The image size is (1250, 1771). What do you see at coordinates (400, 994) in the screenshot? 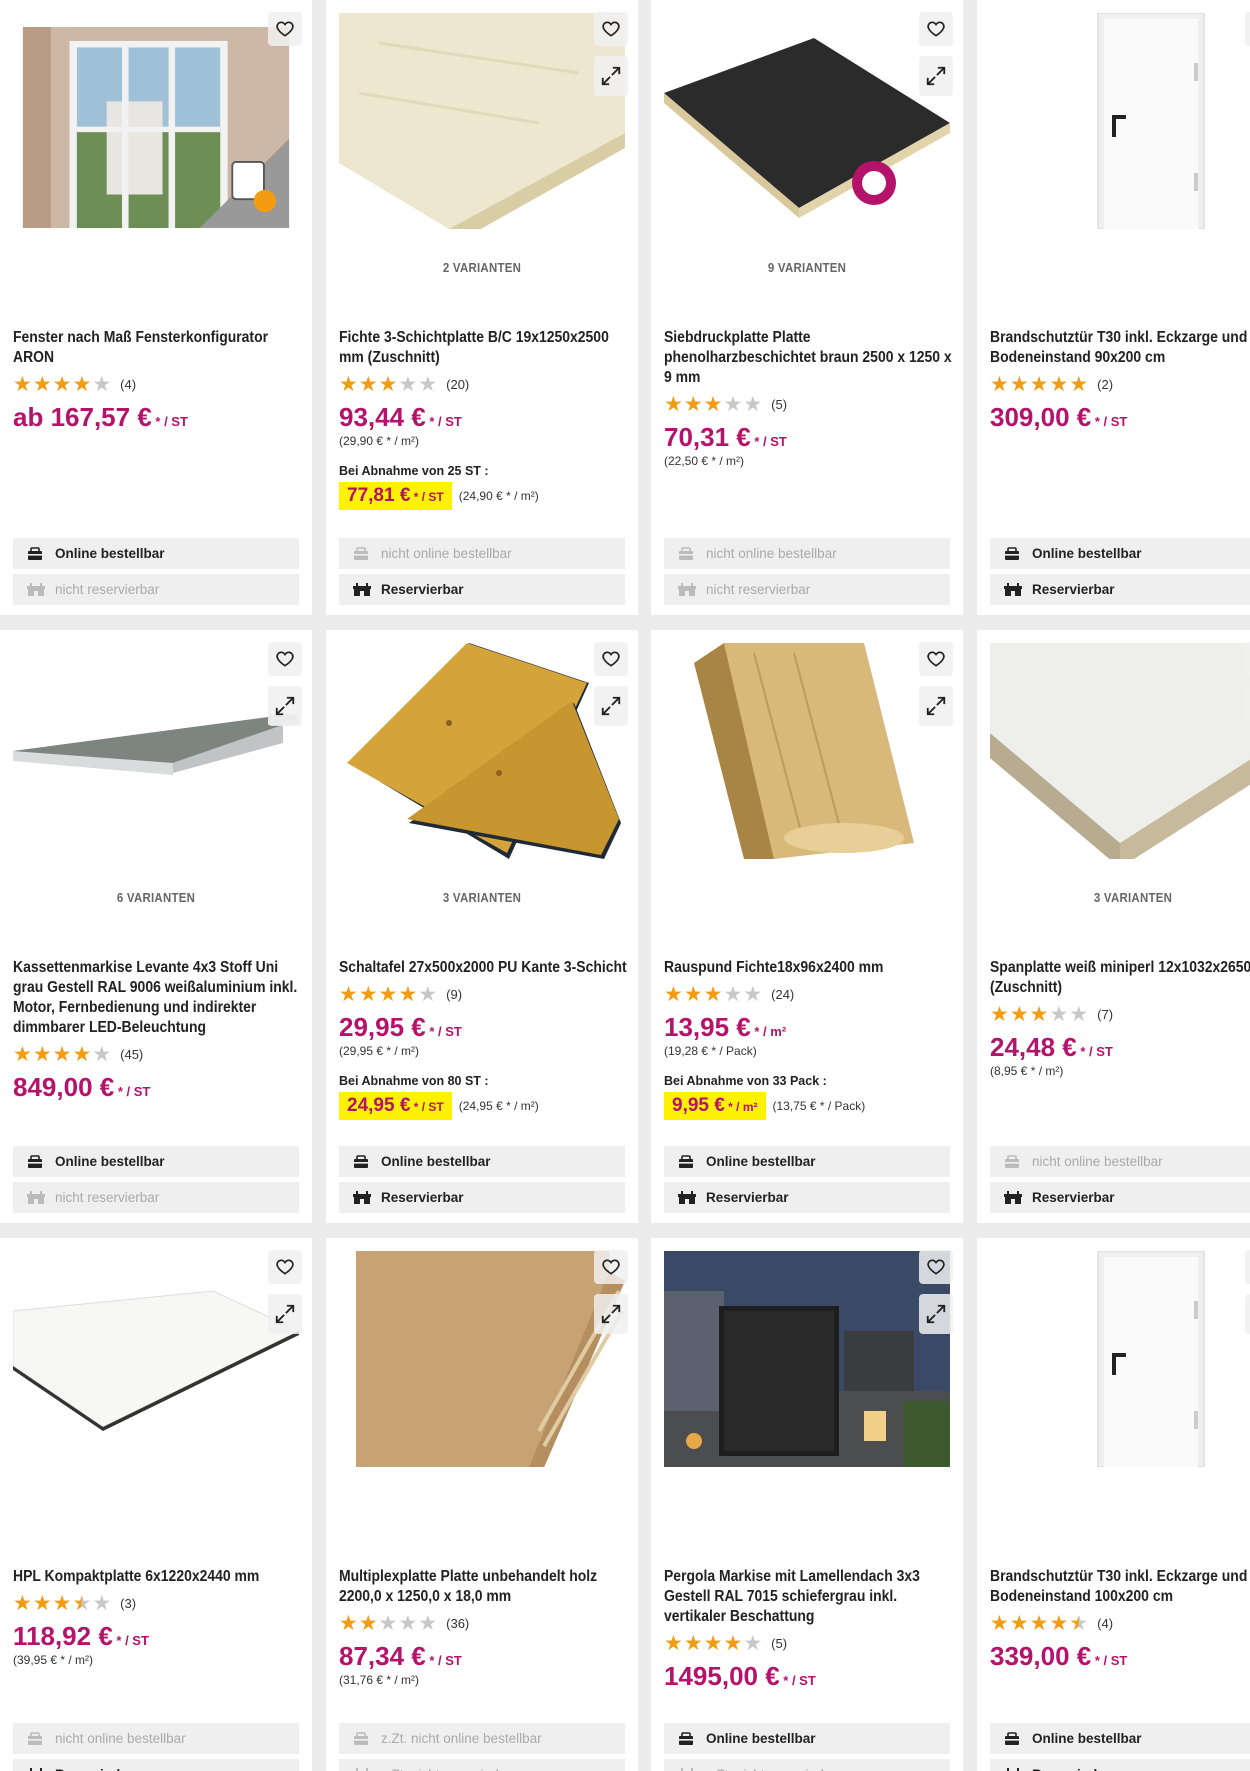
I see `rating-stars: ★ ★ ★ ★ ★ (9)` at bounding box center [400, 994].